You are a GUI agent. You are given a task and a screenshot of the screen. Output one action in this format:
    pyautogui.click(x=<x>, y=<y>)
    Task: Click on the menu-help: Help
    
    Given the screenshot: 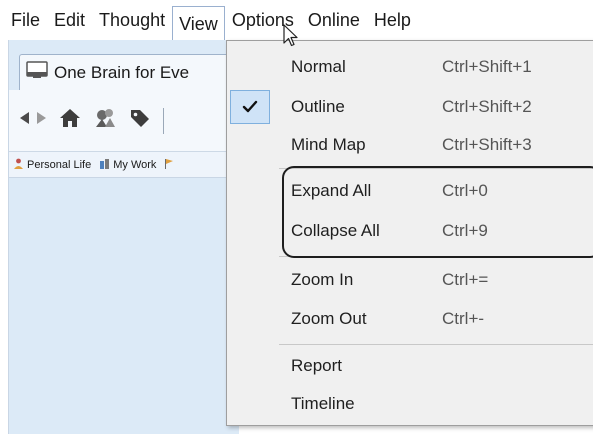 What is the action you would take?
    pyautogui.click(x=392, y=20)
    